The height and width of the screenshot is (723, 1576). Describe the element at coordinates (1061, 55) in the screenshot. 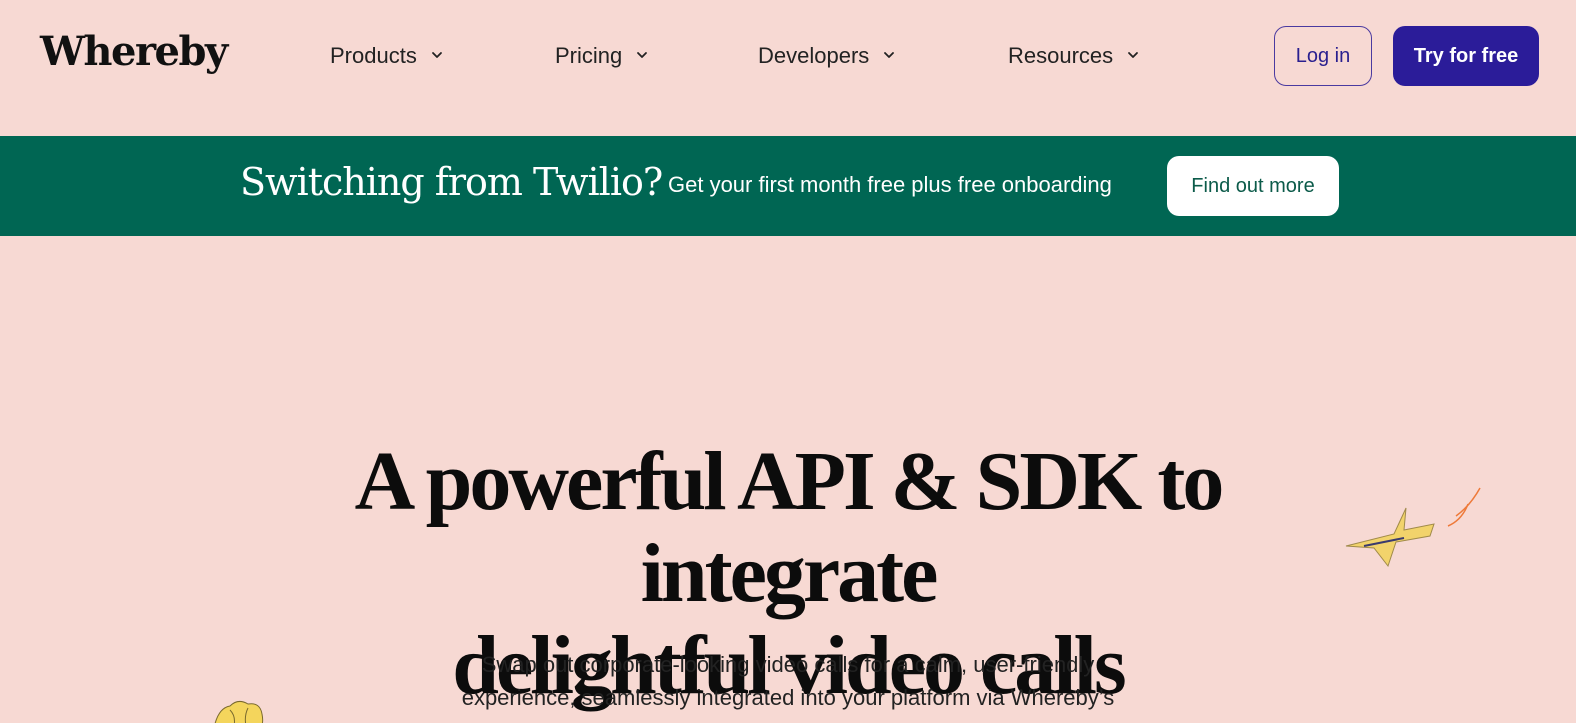

I see `nav-resources-label: Resources` at that location.